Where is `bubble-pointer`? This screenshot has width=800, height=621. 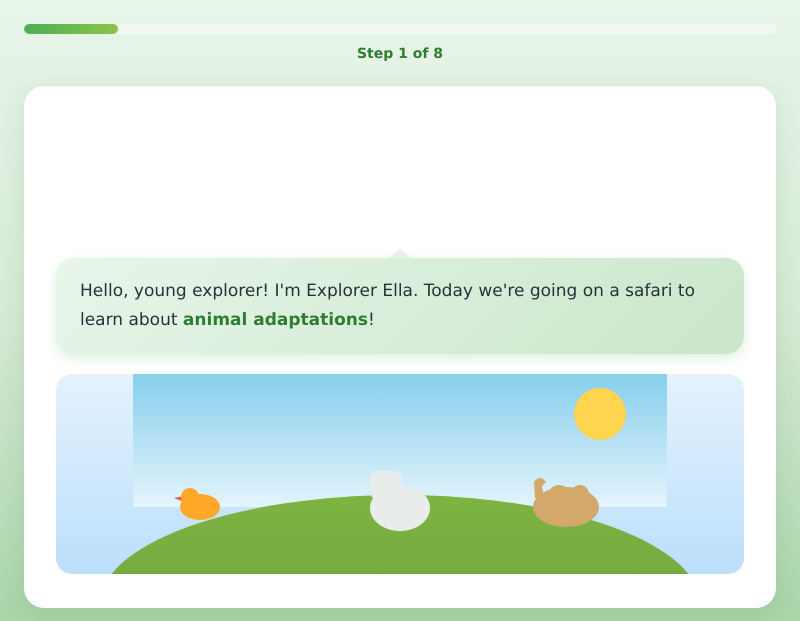 bubble-pointer is located at coordinates (400, 253).